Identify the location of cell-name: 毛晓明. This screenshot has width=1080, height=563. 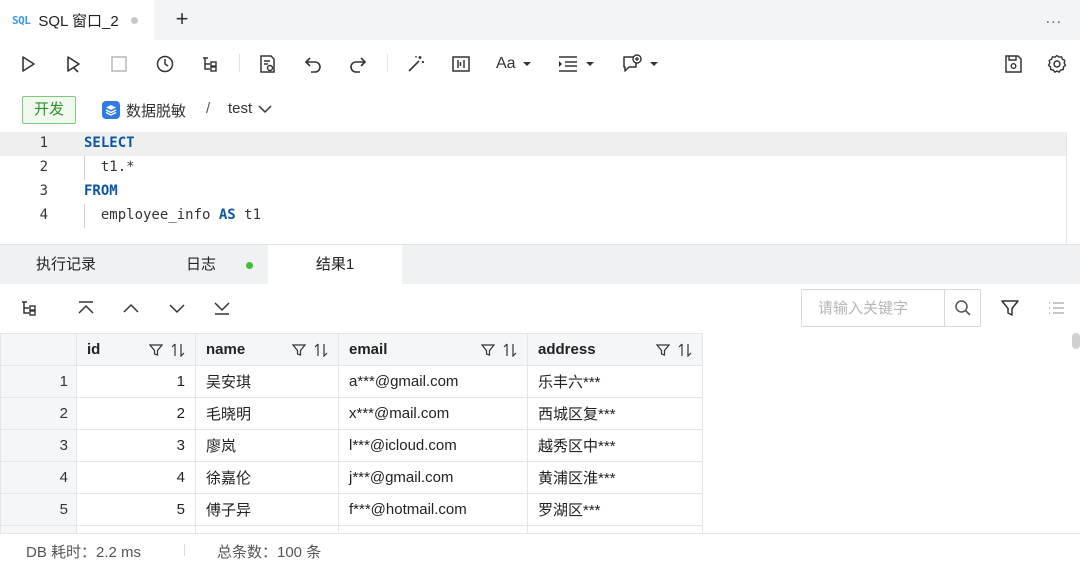
(267, 413).